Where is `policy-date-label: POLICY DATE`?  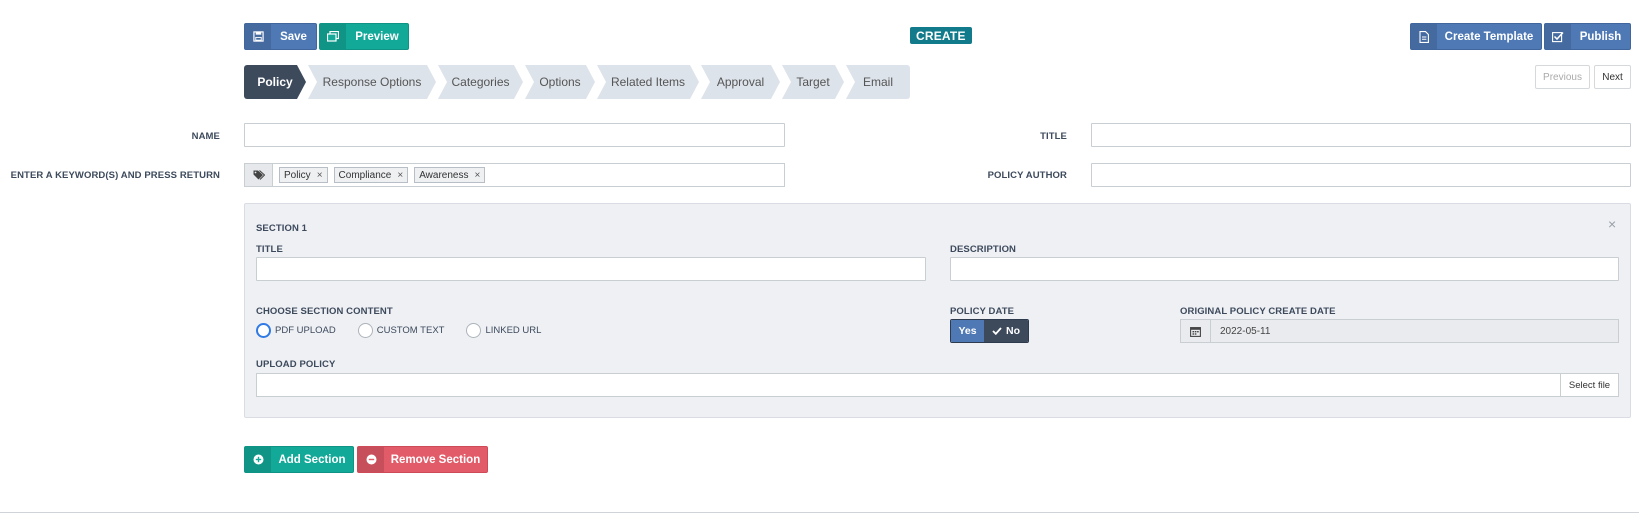
policy-date-label: POLICY DATE is located at coordinates (982, 311).